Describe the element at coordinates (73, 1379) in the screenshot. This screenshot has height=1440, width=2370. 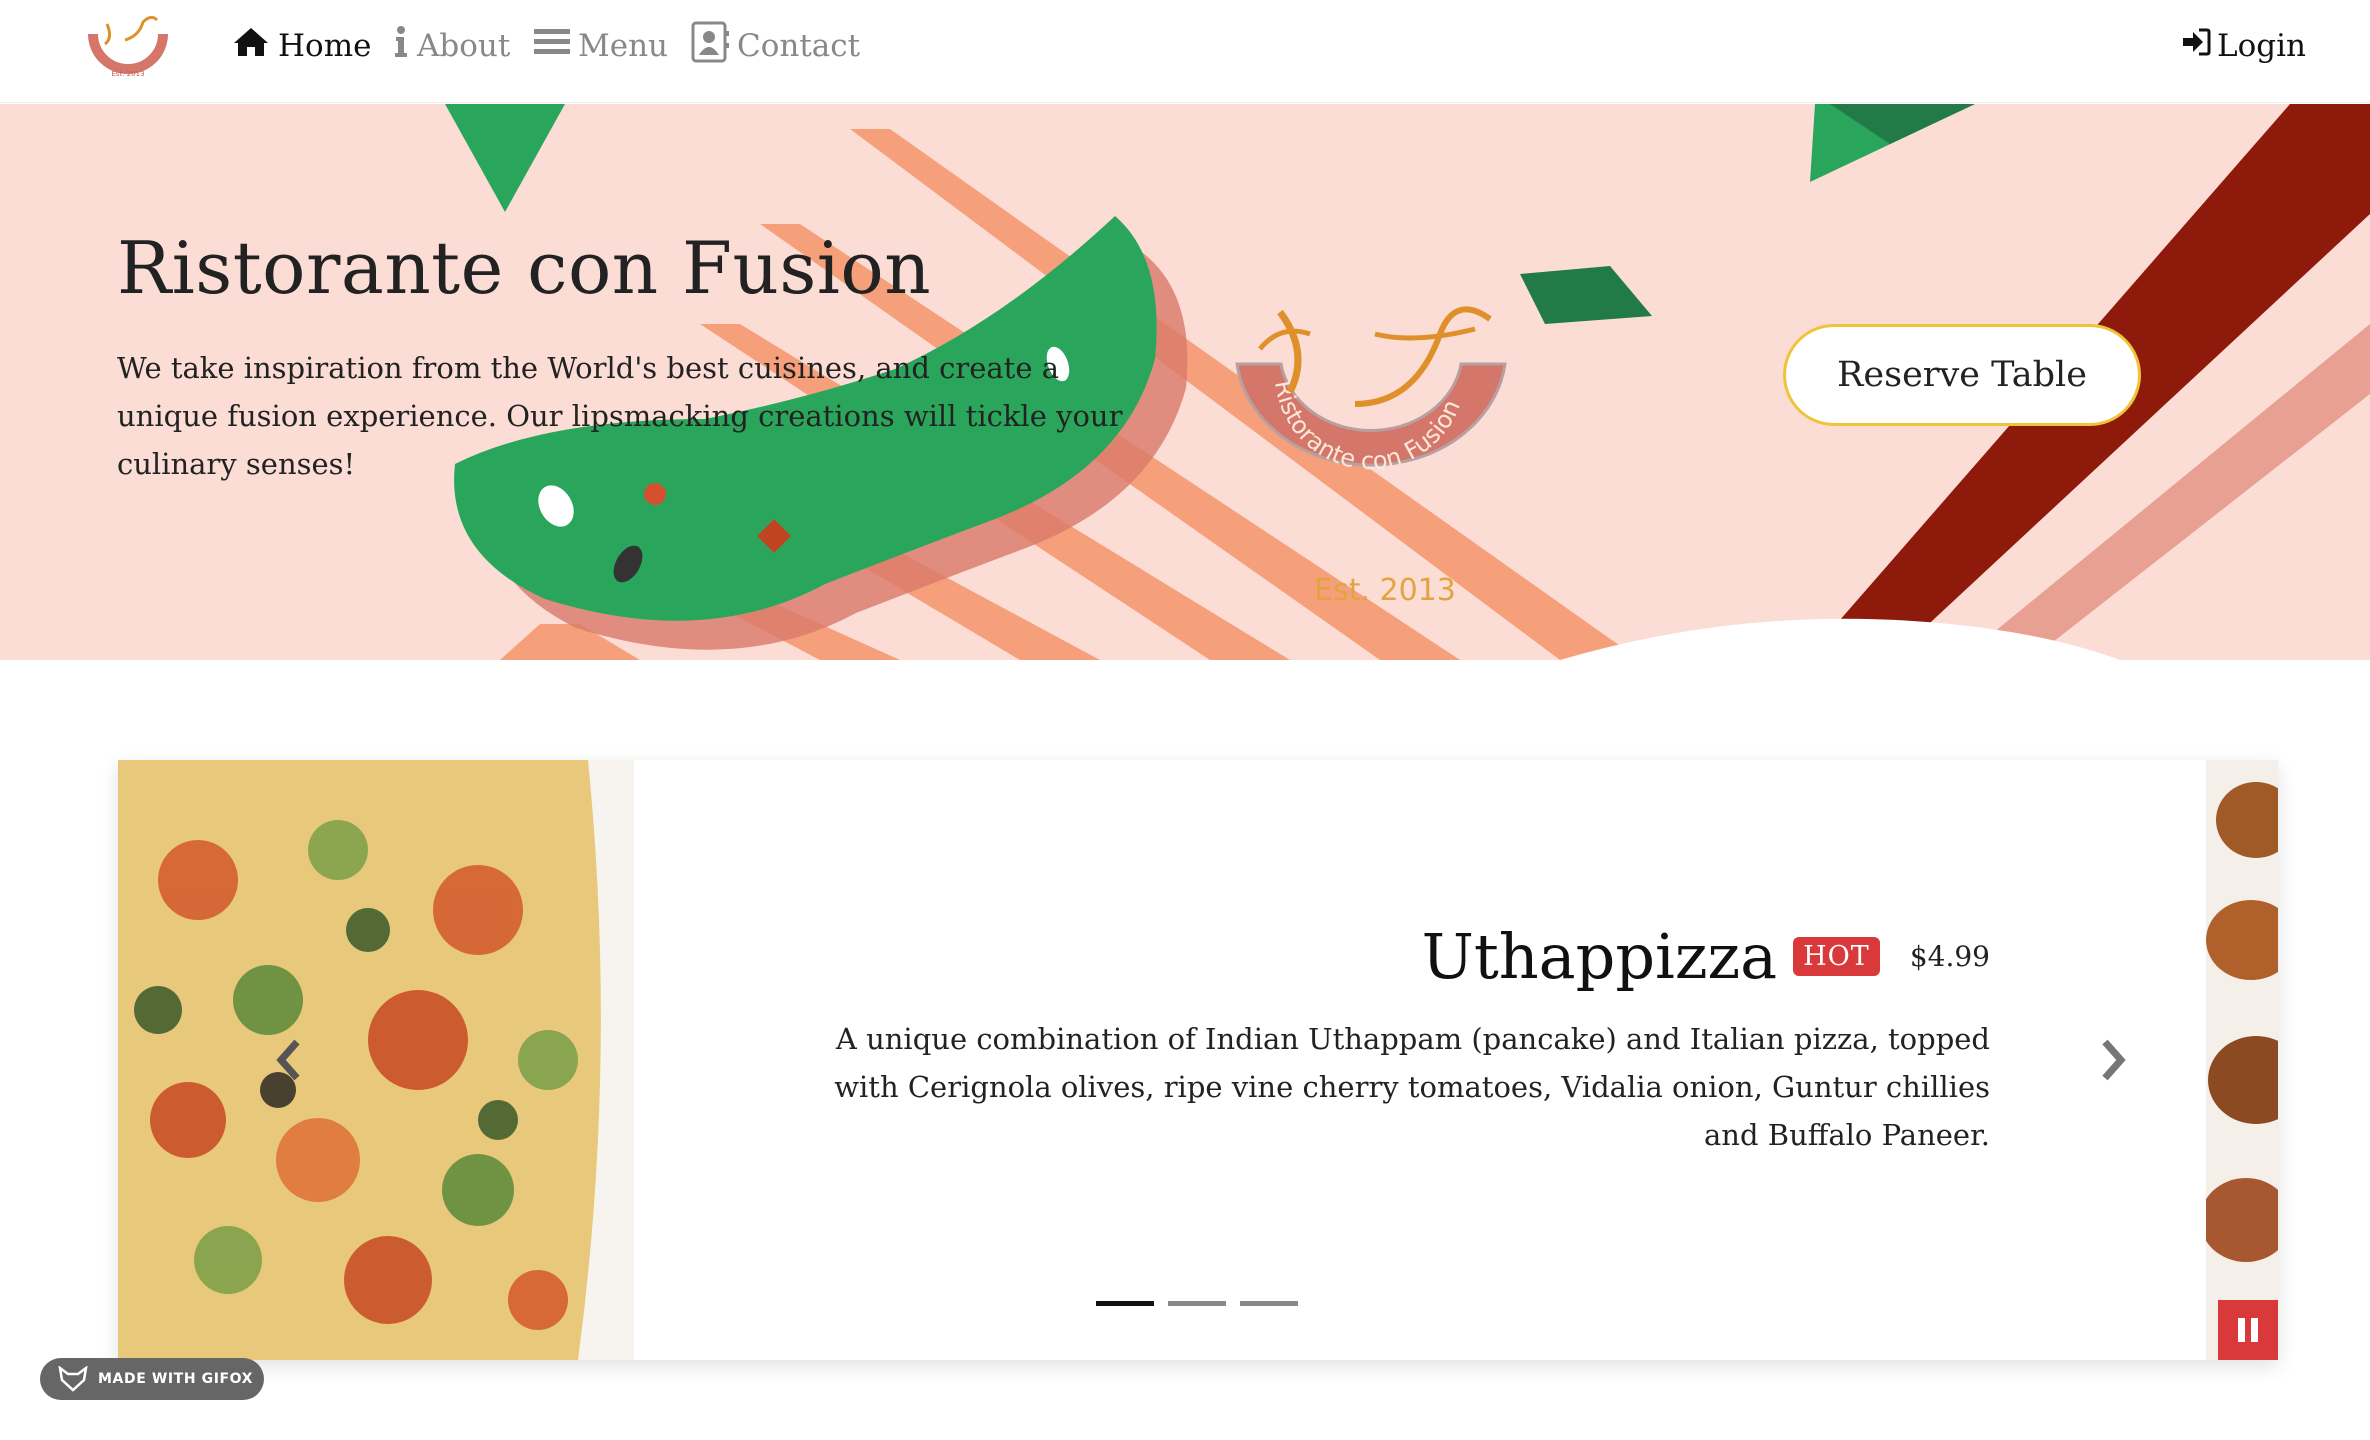
I see `fox-icon` at that location.